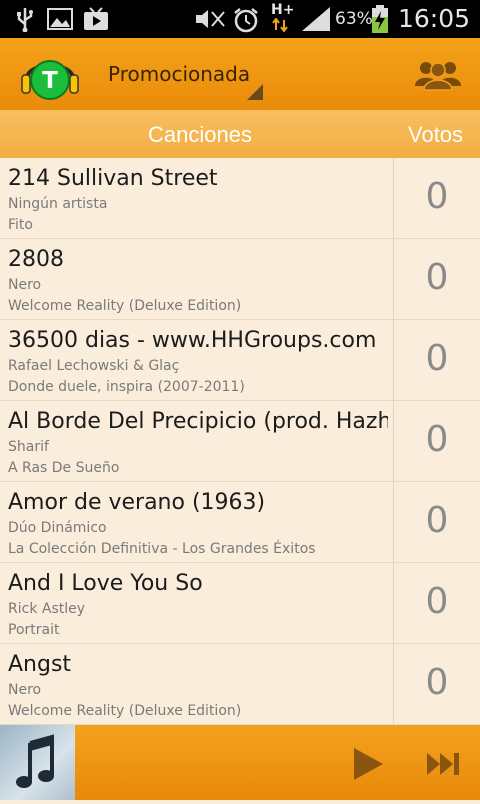 Image resolution: width=480 pixels, height=804 pixels. I want to click on network-type: H+, so click(283, 10).